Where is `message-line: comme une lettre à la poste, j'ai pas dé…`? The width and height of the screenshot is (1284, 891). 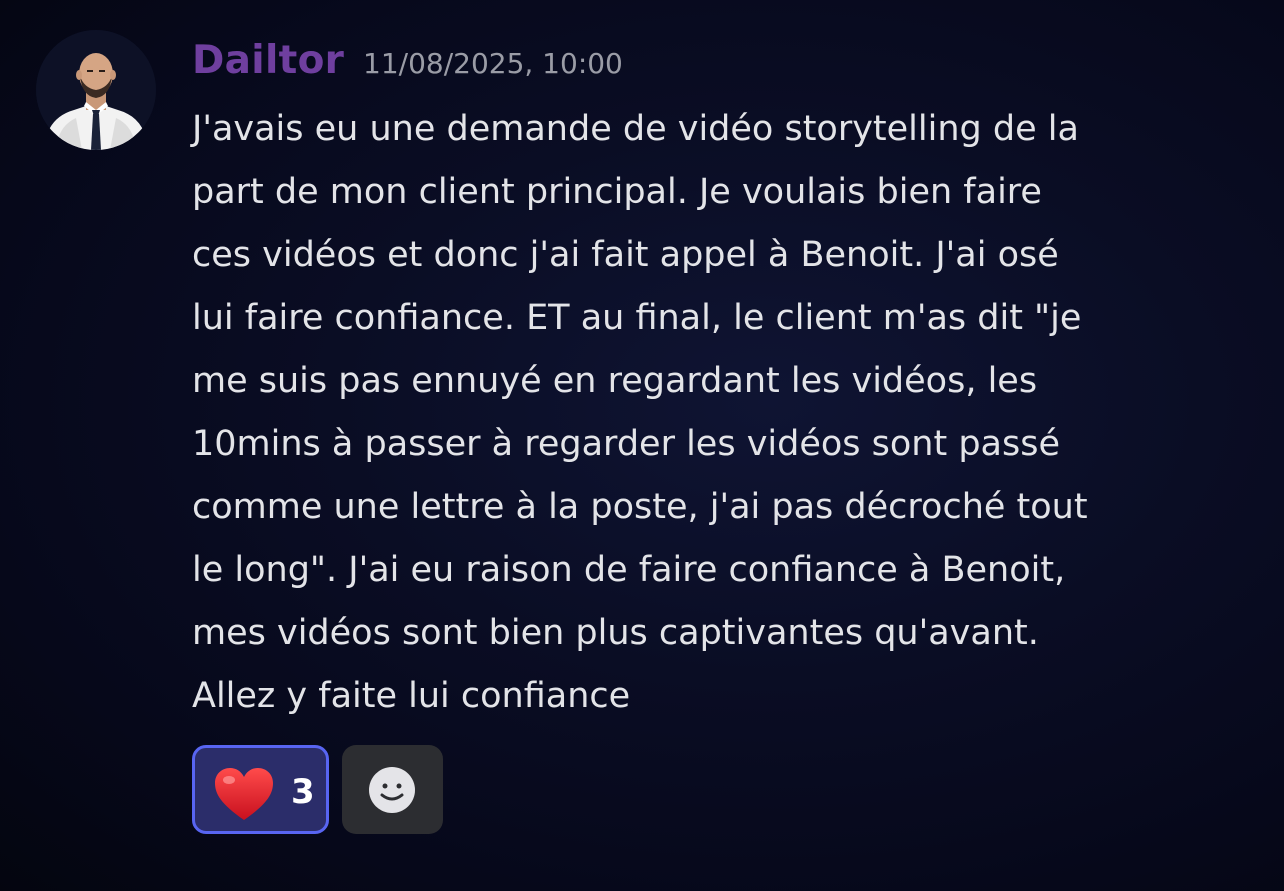 message-line: comme une lettre à la poste, j'ai pas dé… is located at coordinates (640, 507).